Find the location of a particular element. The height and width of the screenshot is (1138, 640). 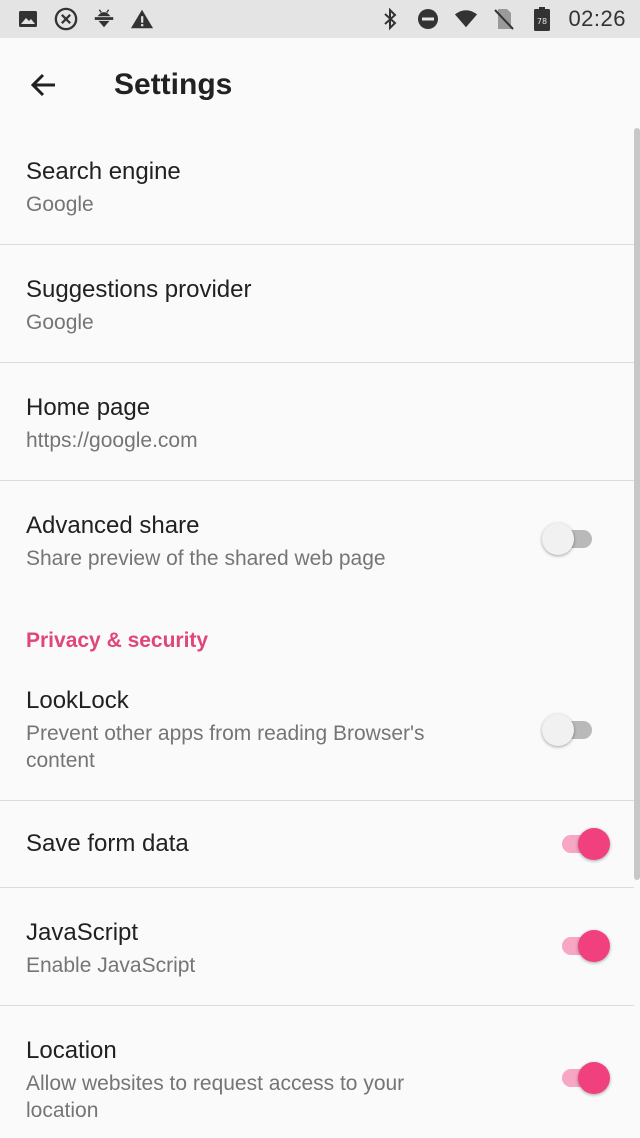

warning-icon is located at coordinates (142, 19).